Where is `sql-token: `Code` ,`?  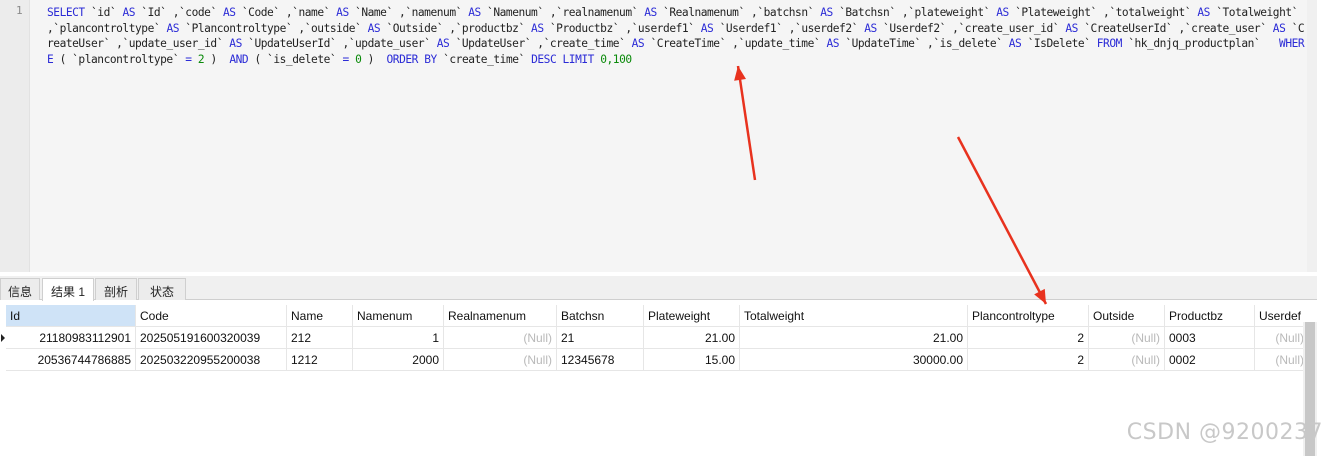
sql-token: `Code` , is located at coordinates (267, 12).